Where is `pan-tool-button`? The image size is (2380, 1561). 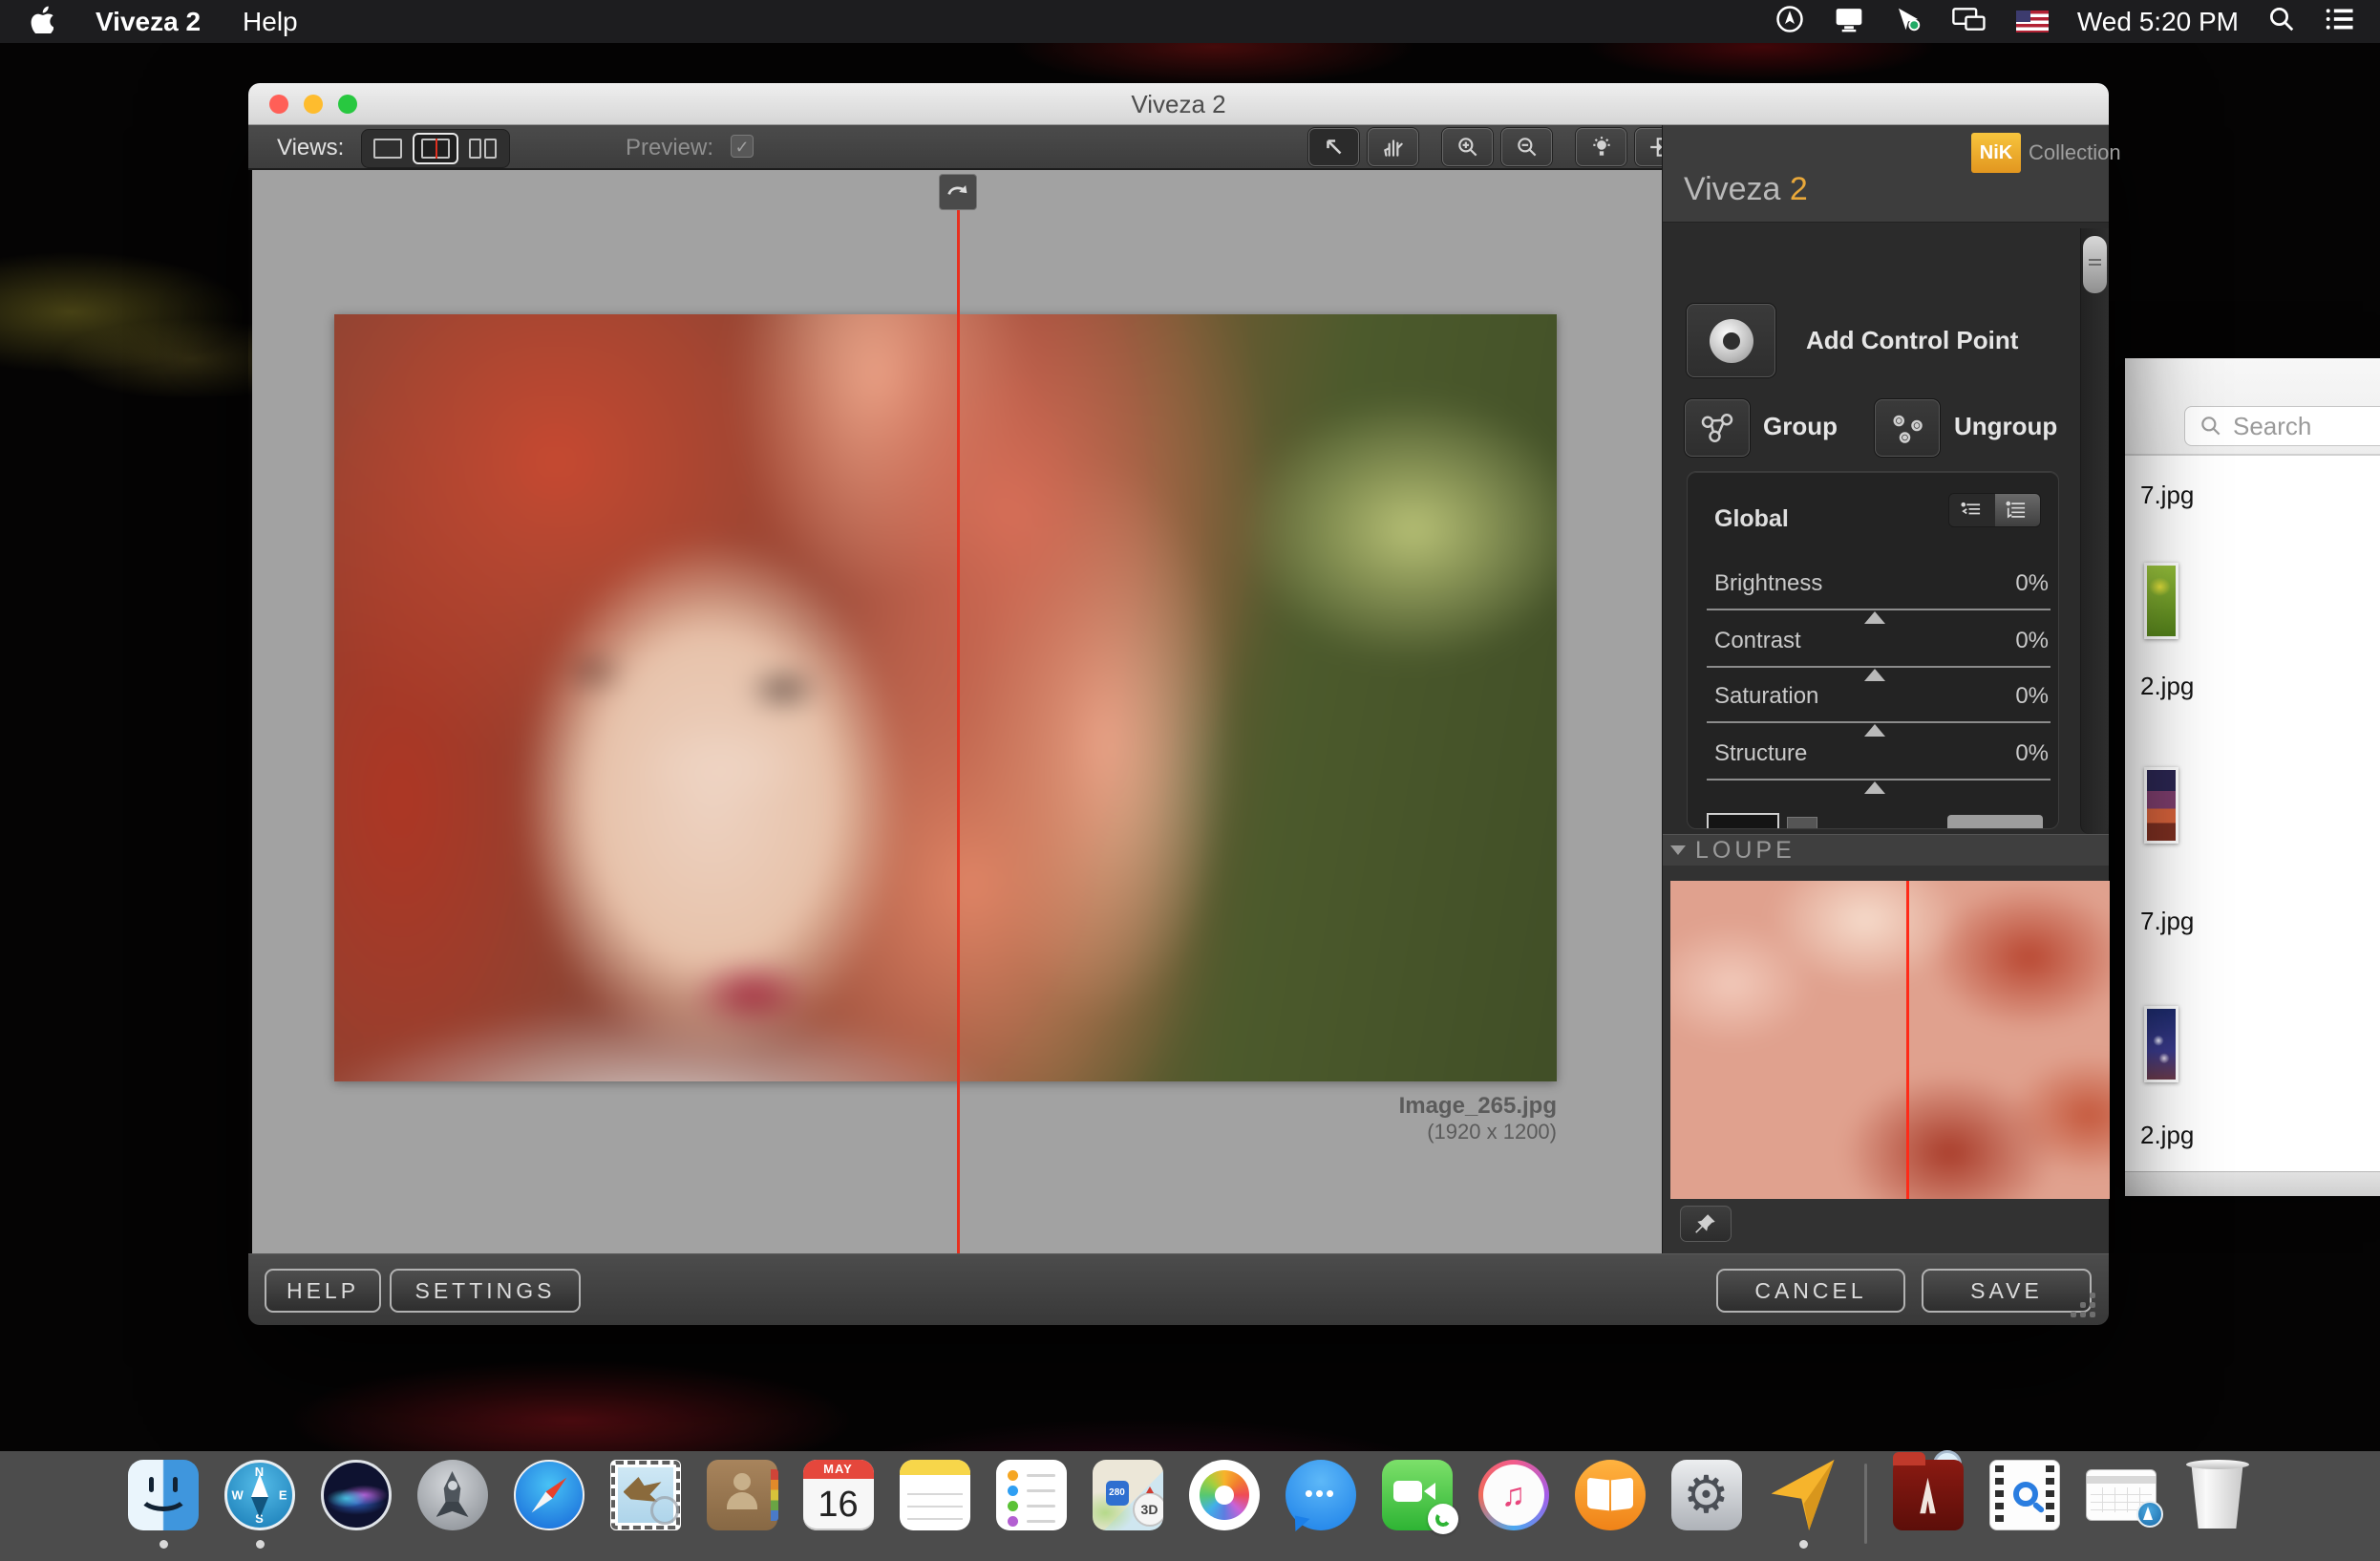 pan-tool-button is located at coordinates (1393, 147).